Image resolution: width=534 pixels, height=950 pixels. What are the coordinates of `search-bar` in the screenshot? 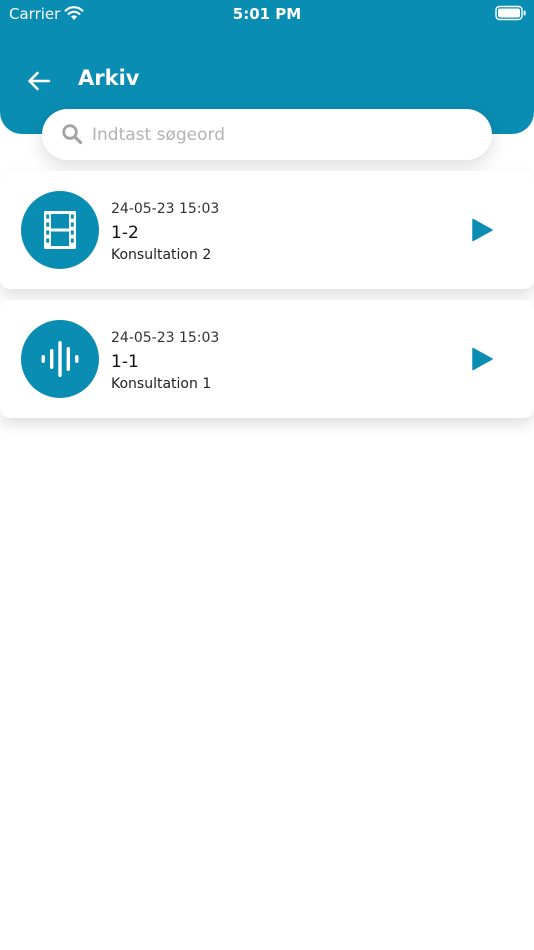 It's located at (267, 134).